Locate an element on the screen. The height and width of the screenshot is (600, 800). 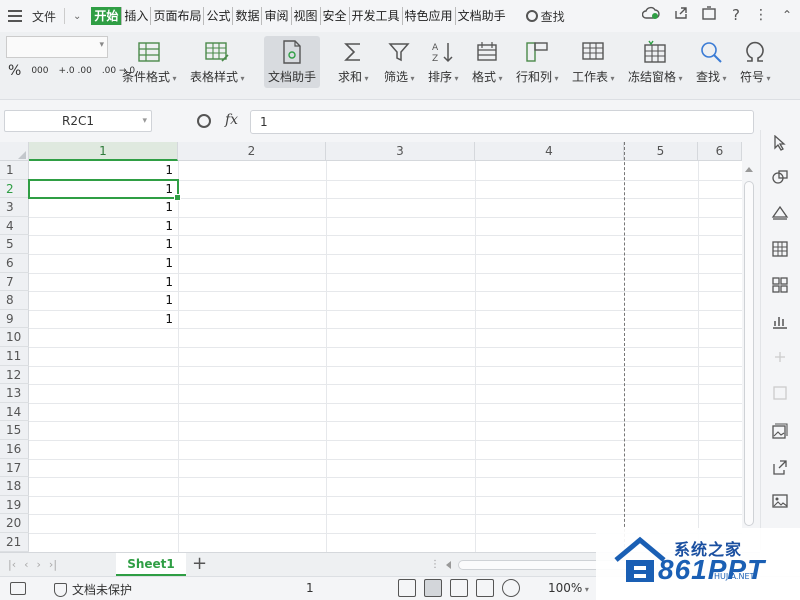
row-header-10: 10 is located at coordinates (14, 337).